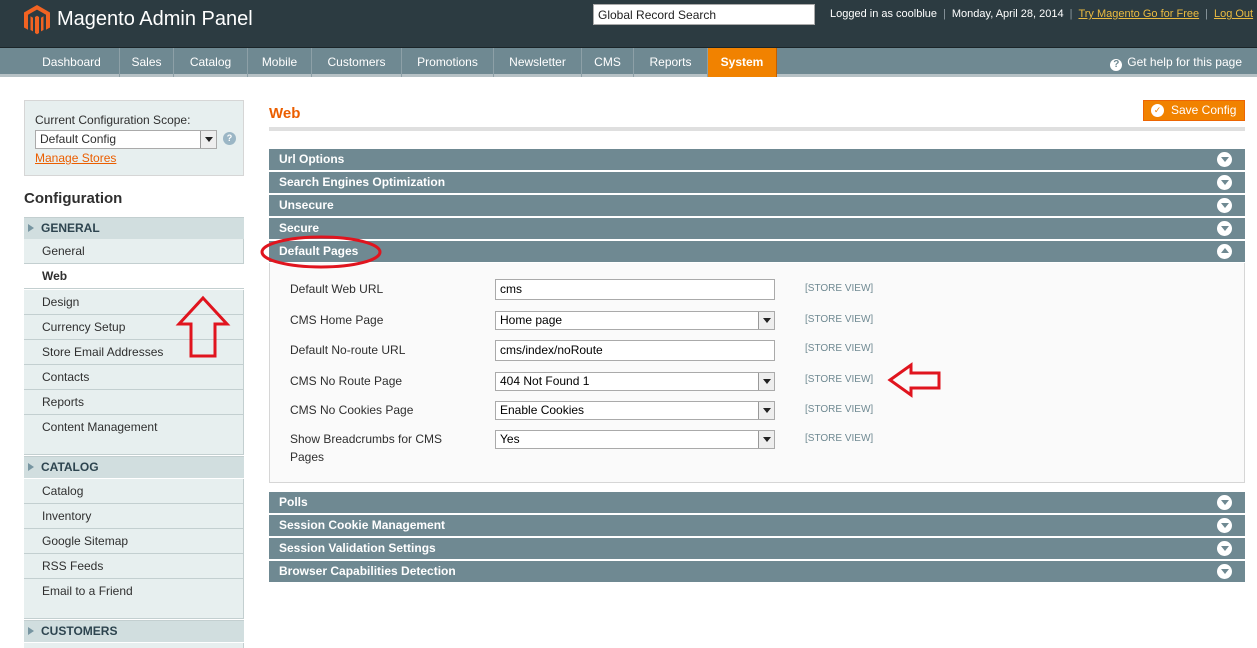 The height and width of the screenshot is (648, 1257). Describe the element at coordinates (366, 448) in the screenshot. I see `field-label-show-breadcrumbs: Show Breadcrumbs for CMS Pages` at that location.